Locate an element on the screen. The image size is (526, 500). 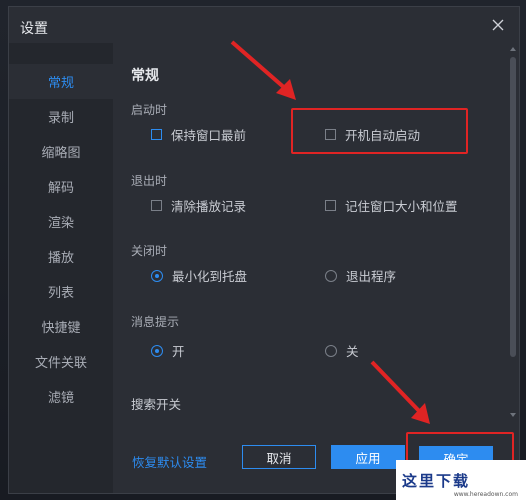
arrow-to-auto-start is located at coordinates (263, 70).